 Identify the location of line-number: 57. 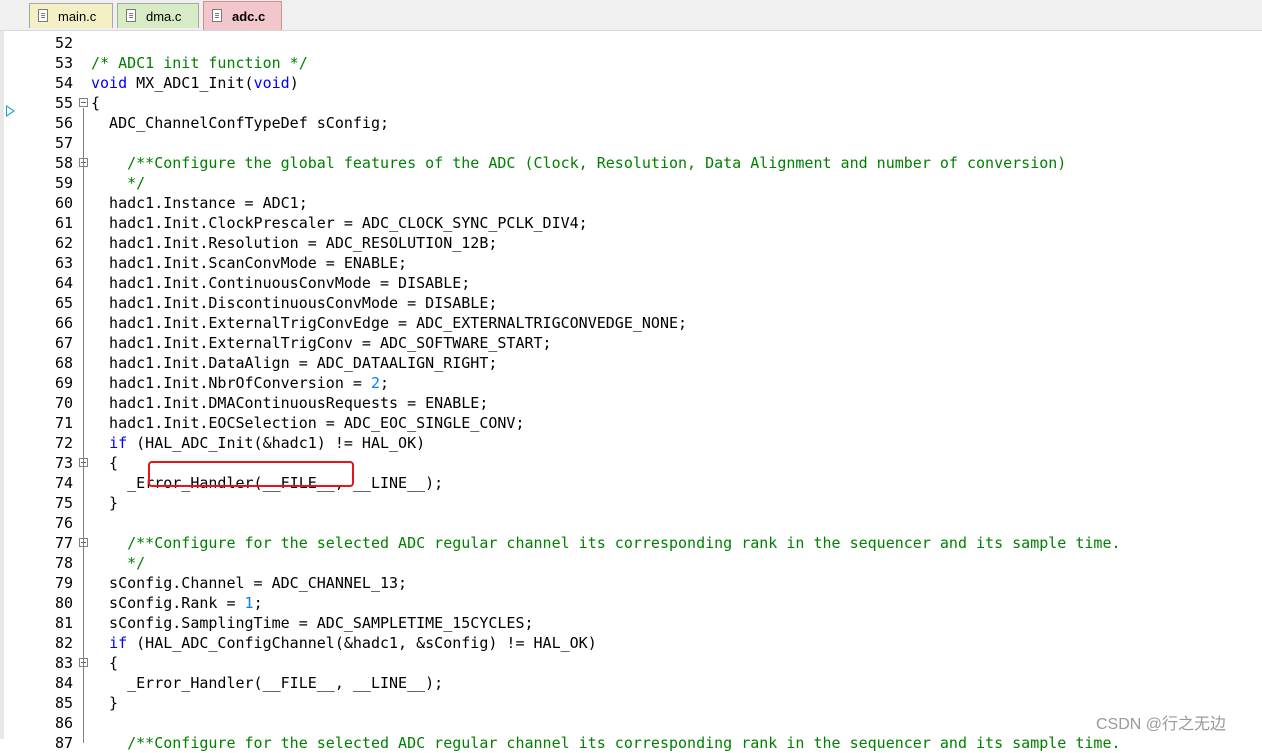
(63, 143).